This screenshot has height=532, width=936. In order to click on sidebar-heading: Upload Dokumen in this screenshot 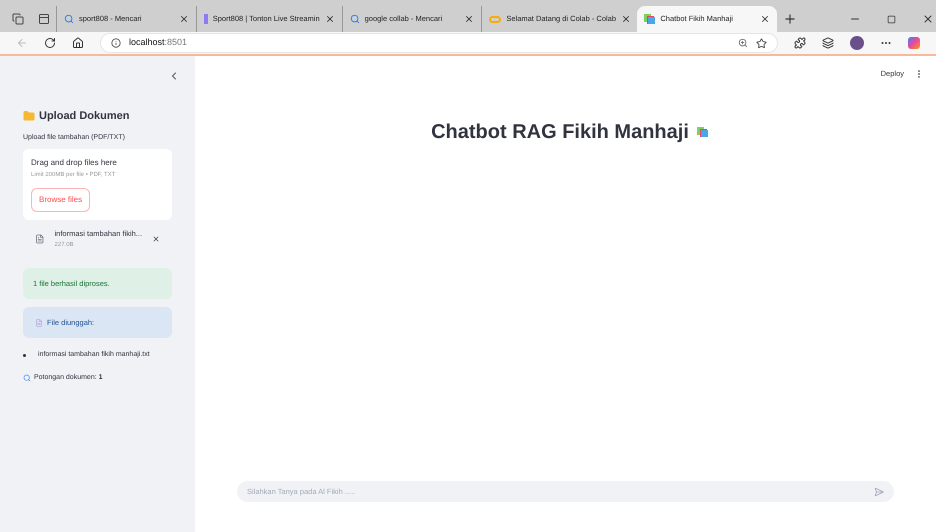, I will do `click(84, 116)`.